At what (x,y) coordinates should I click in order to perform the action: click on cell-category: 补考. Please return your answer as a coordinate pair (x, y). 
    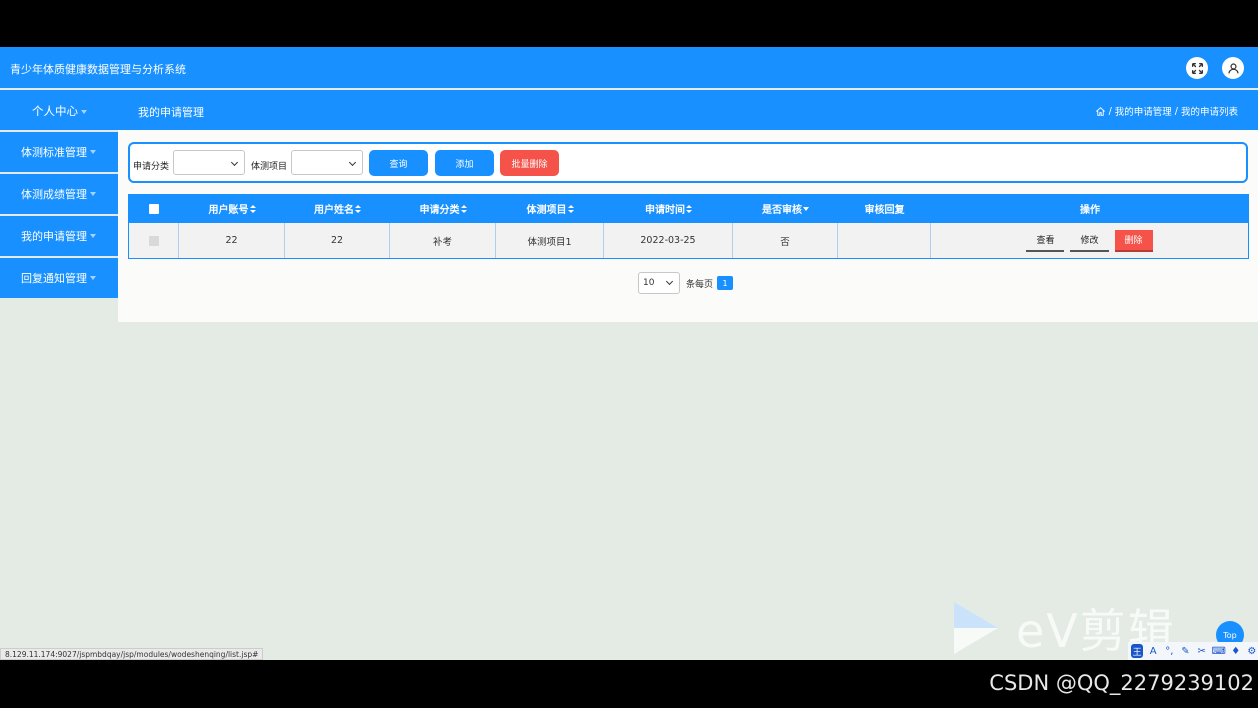
    Looking at the image, I should click on (443, 240).